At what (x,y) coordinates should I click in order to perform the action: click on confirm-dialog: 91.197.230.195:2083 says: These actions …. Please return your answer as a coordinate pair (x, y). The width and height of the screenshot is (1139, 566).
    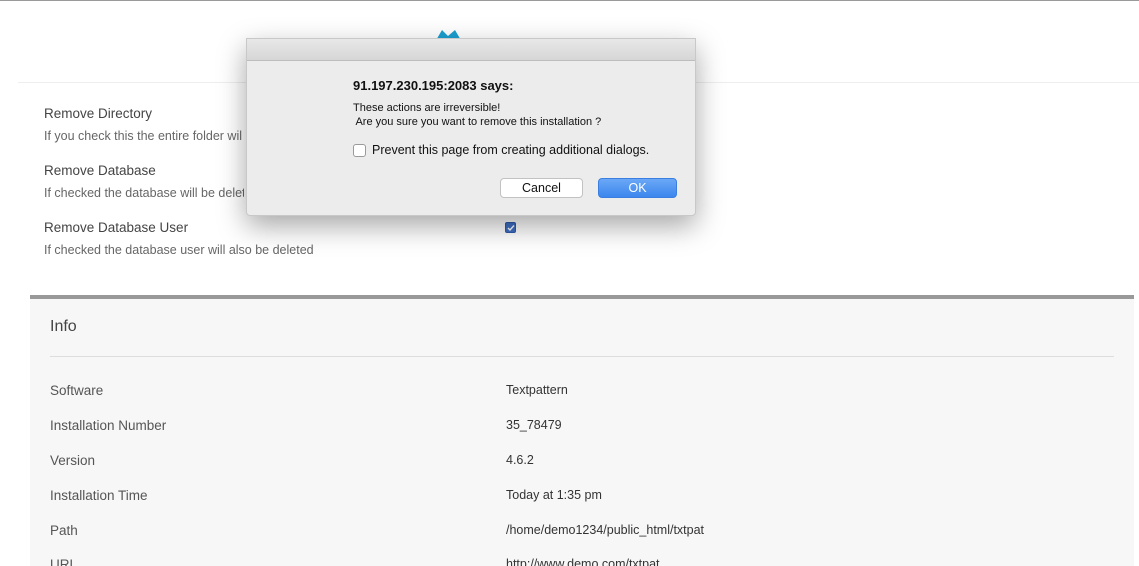
    Looking at the image, I should click on (471, 127).